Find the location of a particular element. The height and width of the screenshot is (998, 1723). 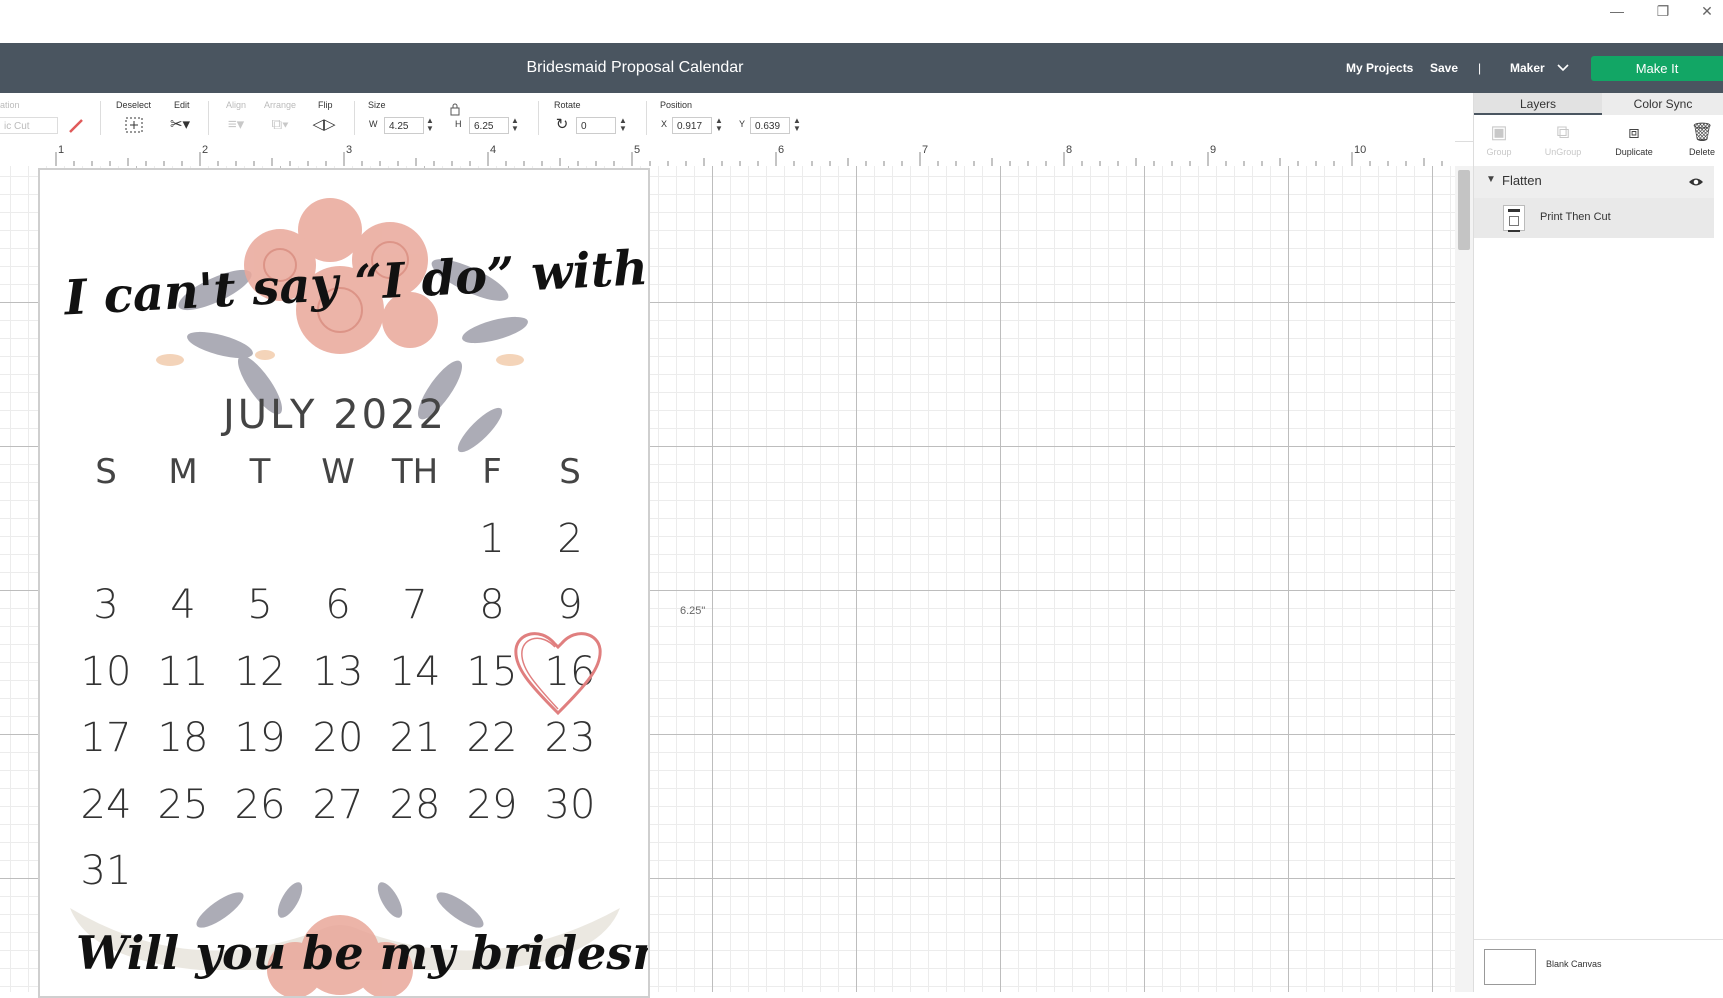

edit-label: Edit is located at coordinates (182, 105).